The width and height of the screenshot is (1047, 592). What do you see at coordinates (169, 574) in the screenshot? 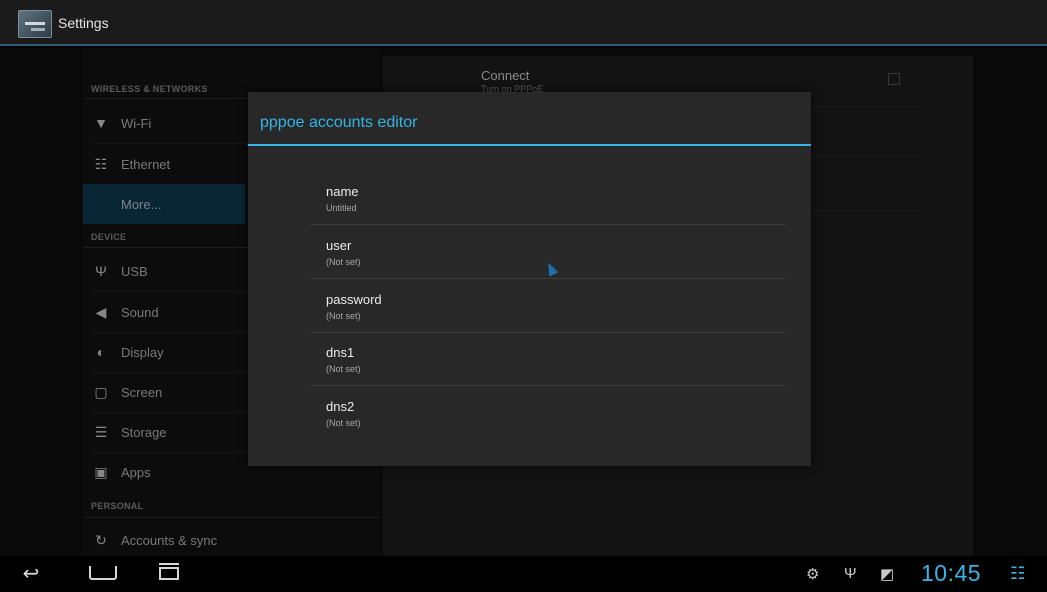
I see `recent-apps-icon` at bounding box center [169, 574].